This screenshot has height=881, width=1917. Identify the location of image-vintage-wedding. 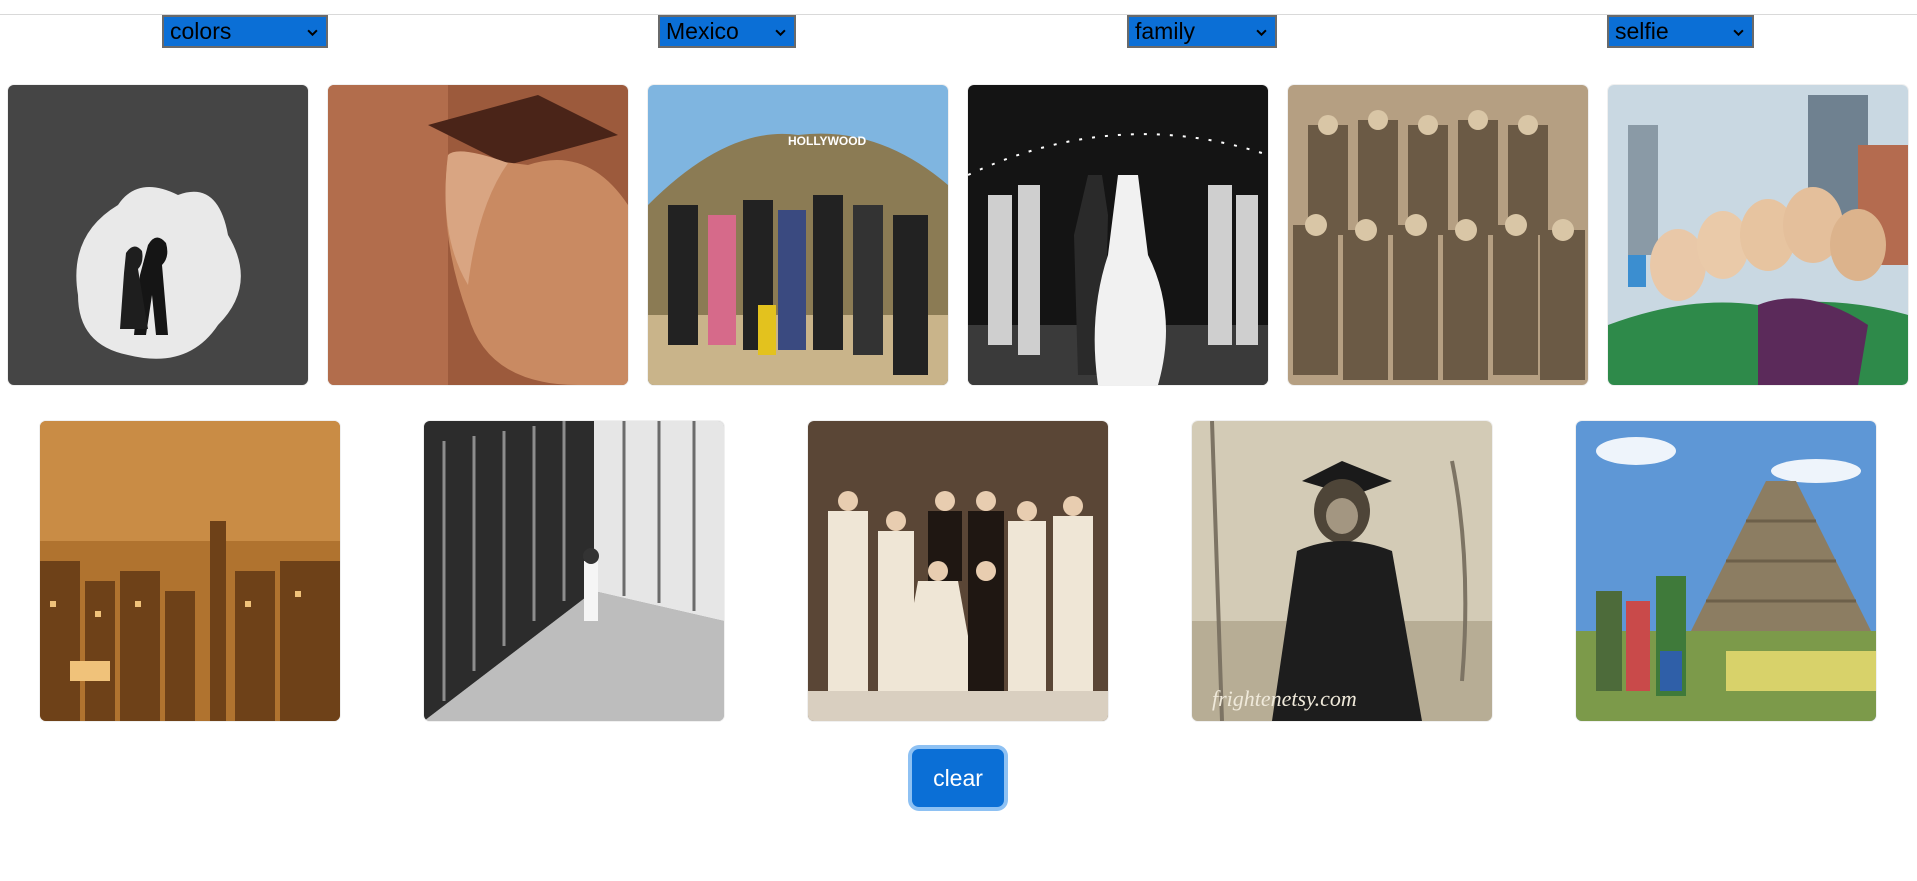
(958, 571).